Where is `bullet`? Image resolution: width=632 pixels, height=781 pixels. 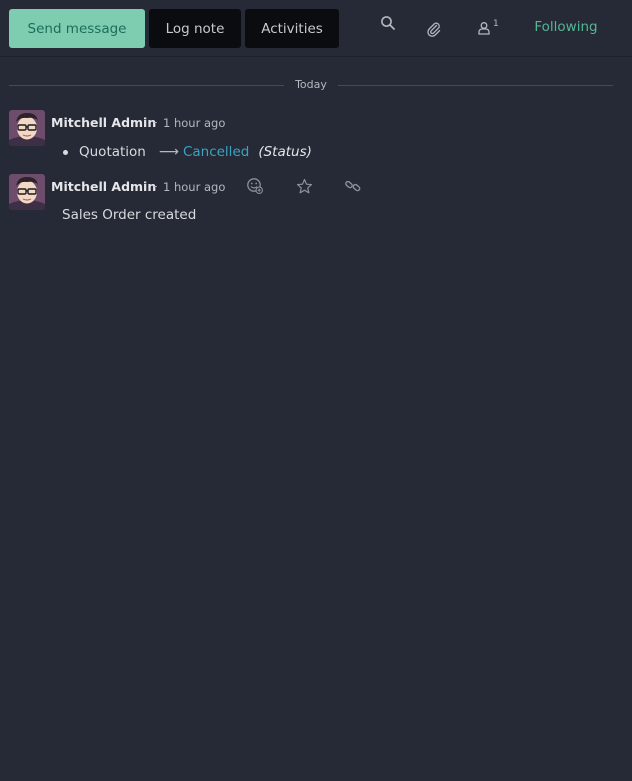
bullet is located at coordinates (65, 152).